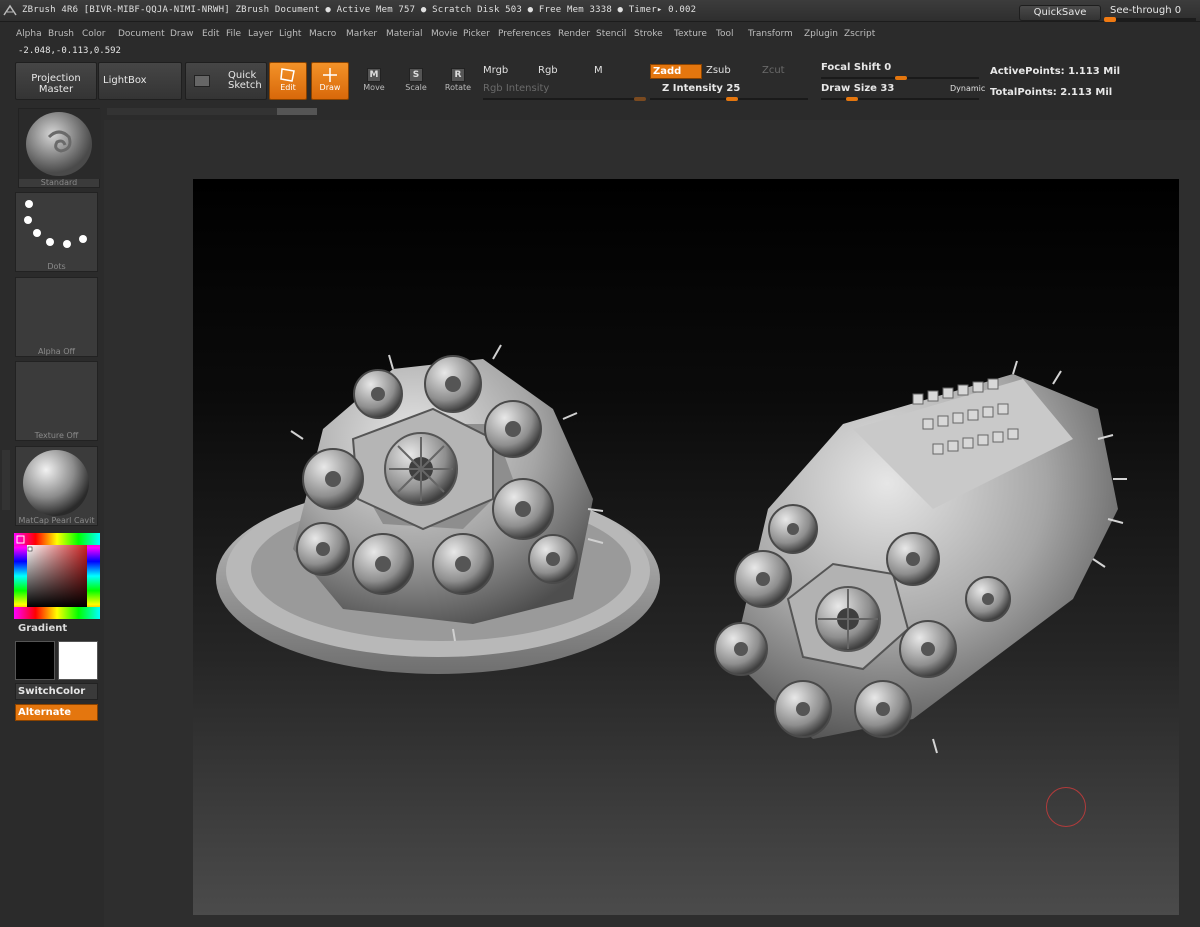  Describe the element at coordinates (182, 34) in the screenshot. I see `menu-draw: Draw` at that location.